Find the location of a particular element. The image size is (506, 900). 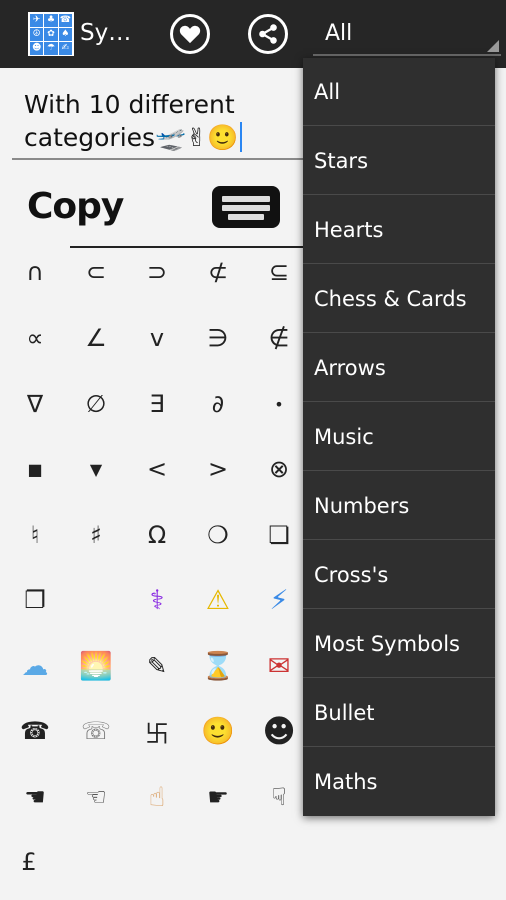

symbol-cell: ❍ is located at coordinates (218, 535).